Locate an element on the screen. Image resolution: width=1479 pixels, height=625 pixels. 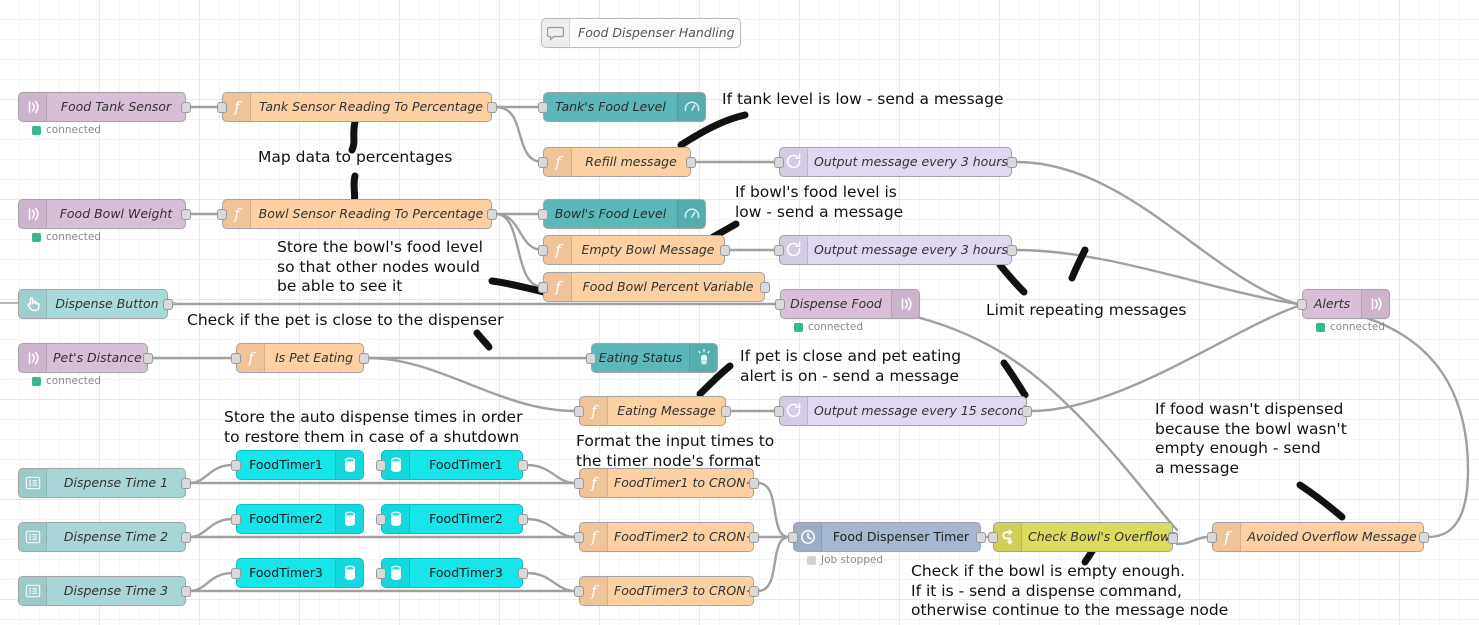
node-foodtimer1-store: FoodTimer1 is located at coordinates (297, 465).